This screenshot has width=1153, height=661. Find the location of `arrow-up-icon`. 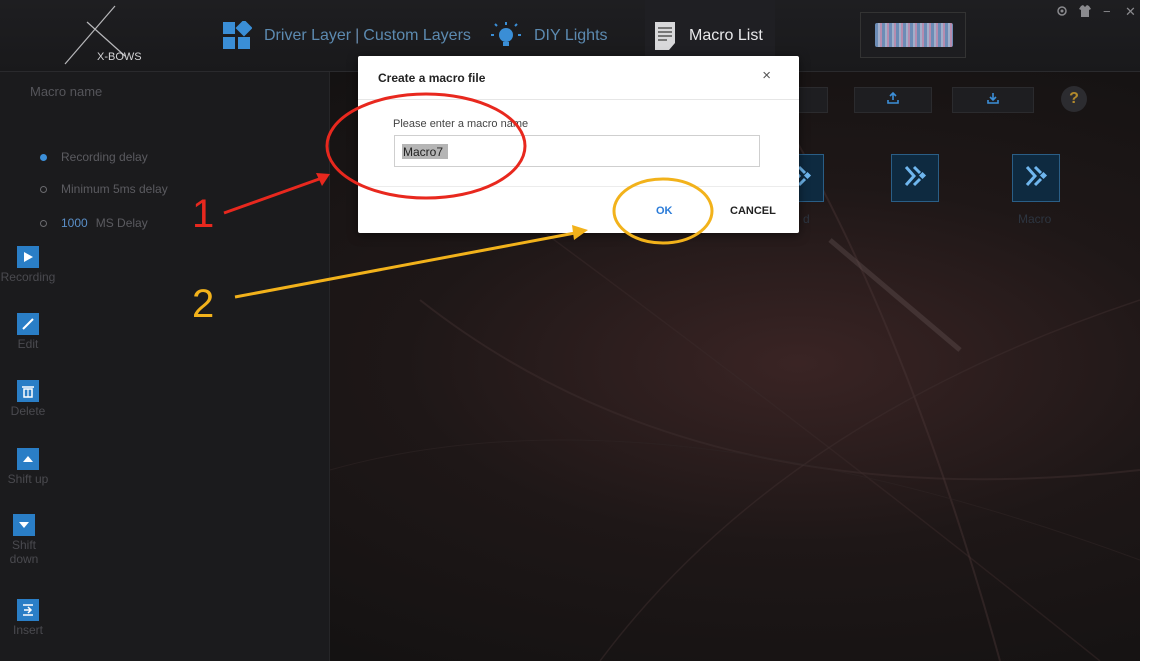

arrow-up-icon is located at coordinates (28, 459).